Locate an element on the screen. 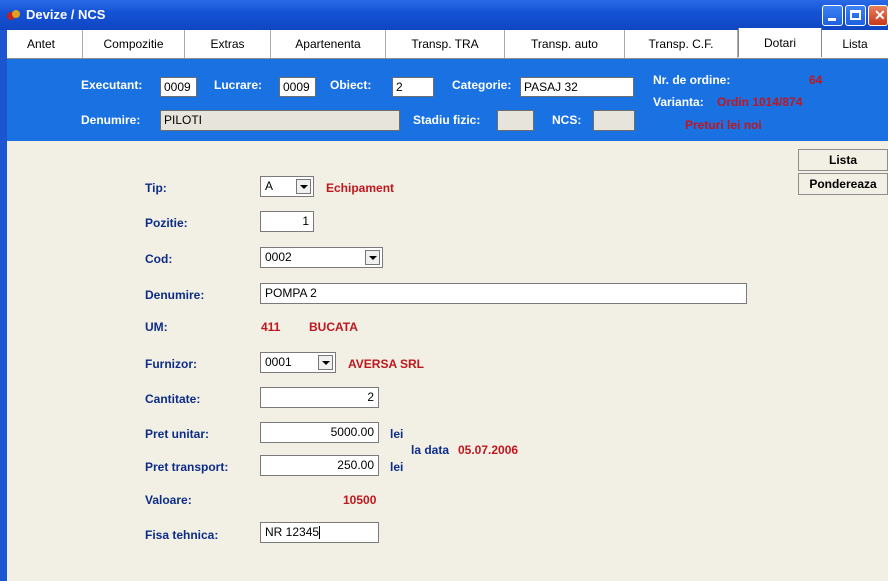 The image size is (888, 581). pozitie-field: 1 is located at coordinates (287, 221).